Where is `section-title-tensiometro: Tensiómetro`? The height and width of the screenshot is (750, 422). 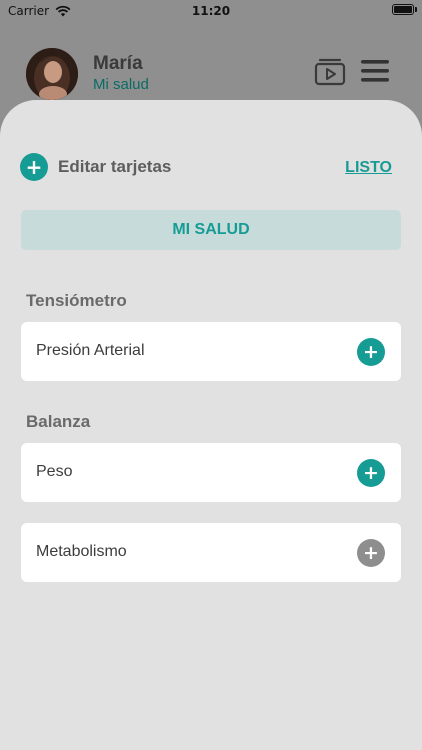 section-title-tensiometro: Tensiómetro is located at coordinates (76, 300).